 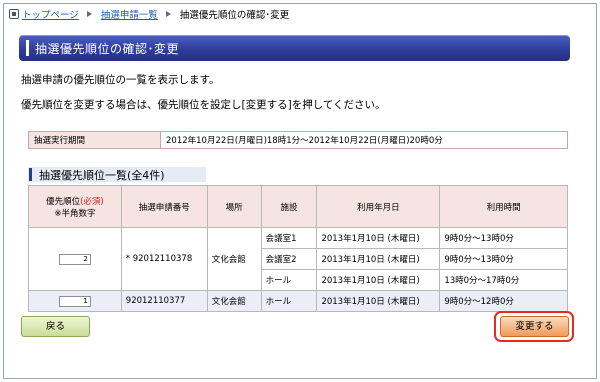 What do you see at coordinates (534, 326) in the screenshot?
I see `change-button: 変更する` at bounding box center [534, 326].